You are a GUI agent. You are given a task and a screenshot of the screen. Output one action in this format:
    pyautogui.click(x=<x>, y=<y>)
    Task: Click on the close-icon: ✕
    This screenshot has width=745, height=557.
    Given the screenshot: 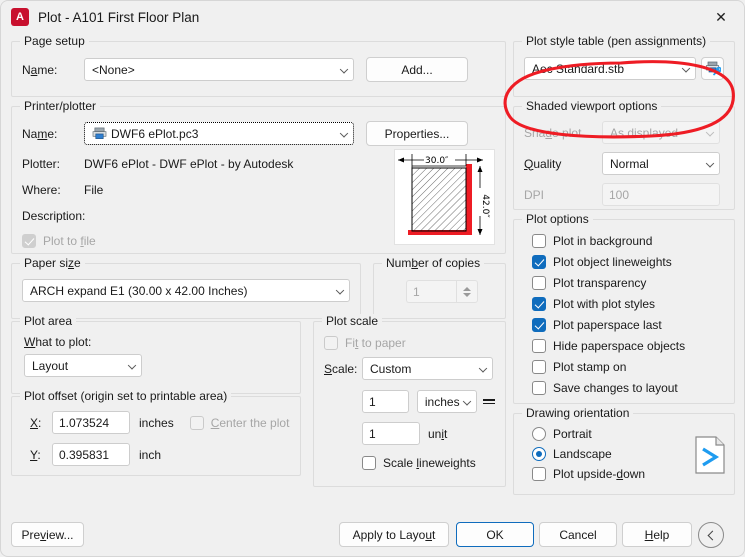 What is the action you would take?
    pyautogui.click(x=721, y=17)
    